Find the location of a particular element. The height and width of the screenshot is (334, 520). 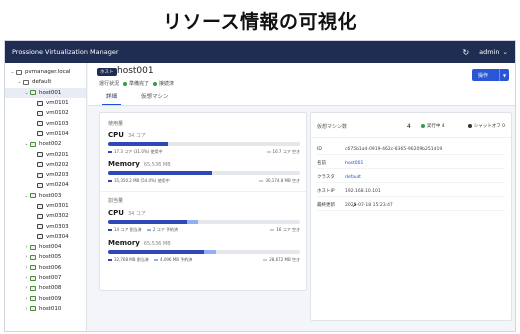

connection-status: 接続済 is located at coordinates (163, 83).